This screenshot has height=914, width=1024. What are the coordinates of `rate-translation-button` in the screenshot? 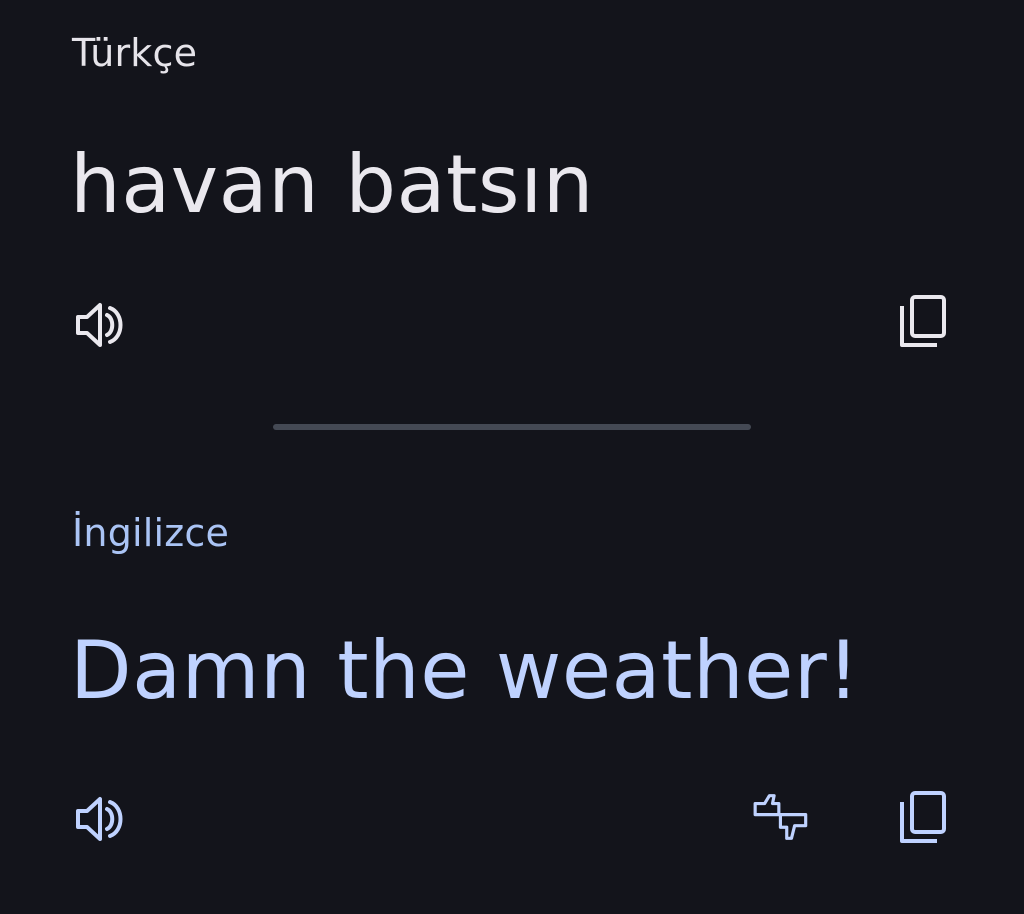 It's located at (782, 817).